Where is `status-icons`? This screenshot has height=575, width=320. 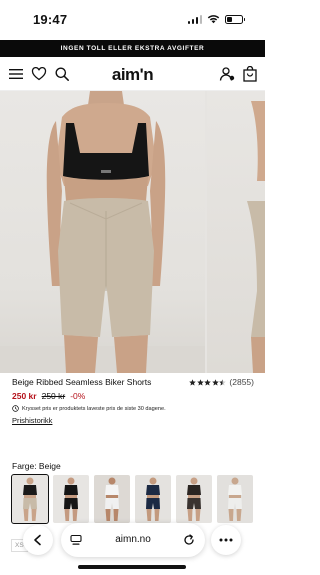
status-icons is located at coordinates (216, 19).